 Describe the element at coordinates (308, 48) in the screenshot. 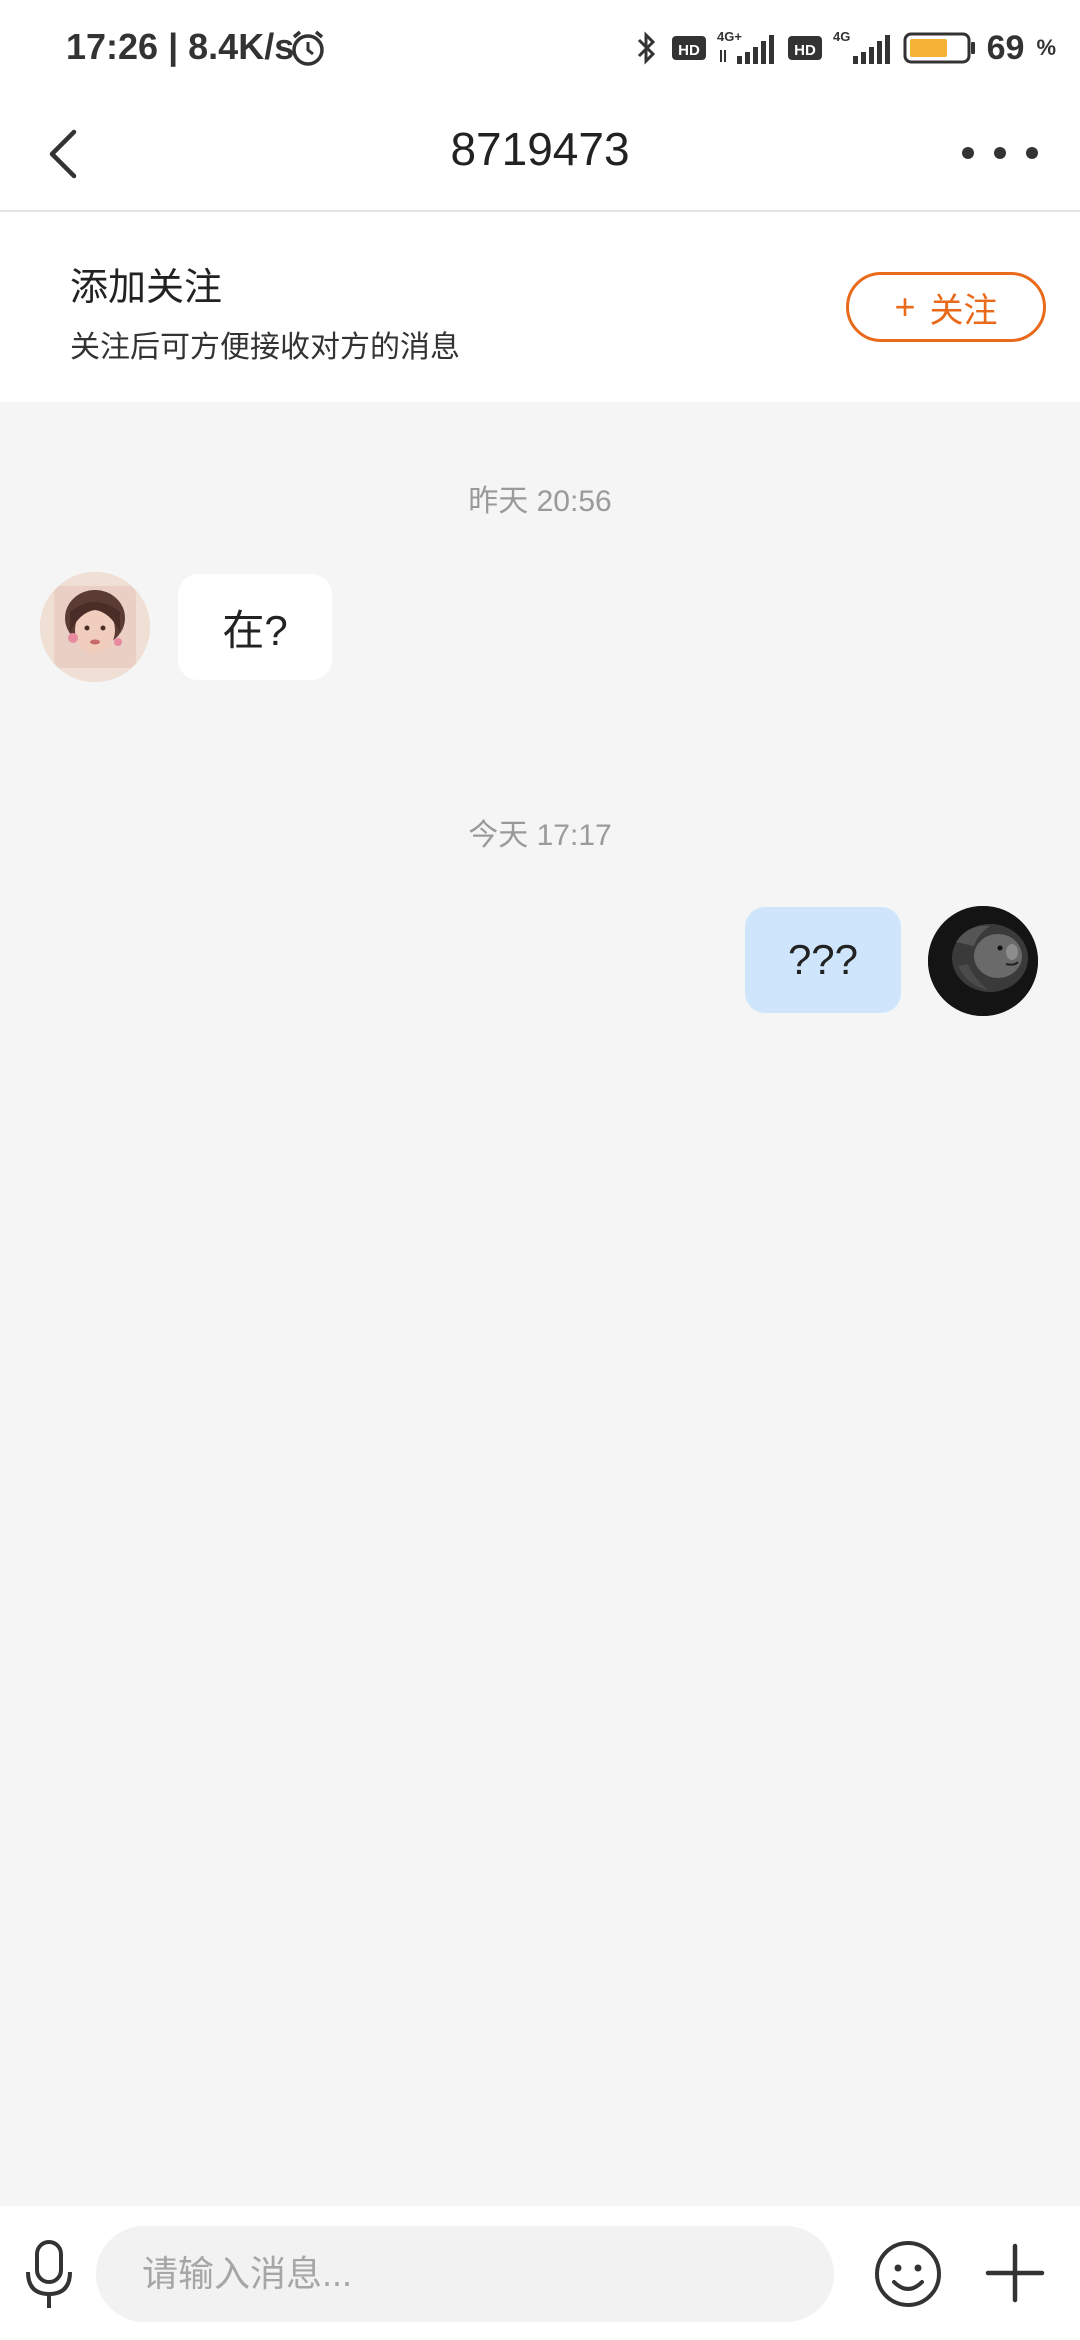

I see `alarm-icon` at that location.